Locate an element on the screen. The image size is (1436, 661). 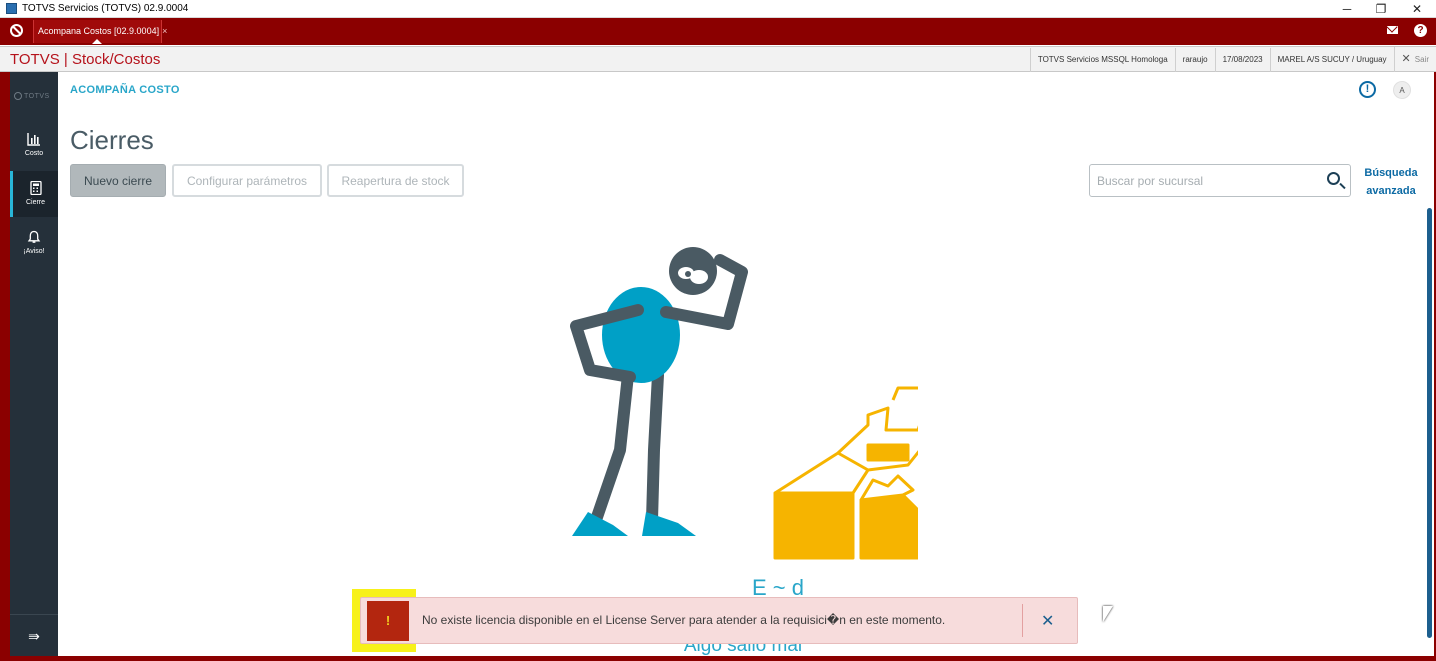
tab-acompana-costos: Acompana Costos [02.9.0004] × is located at coordinates (100, 32).